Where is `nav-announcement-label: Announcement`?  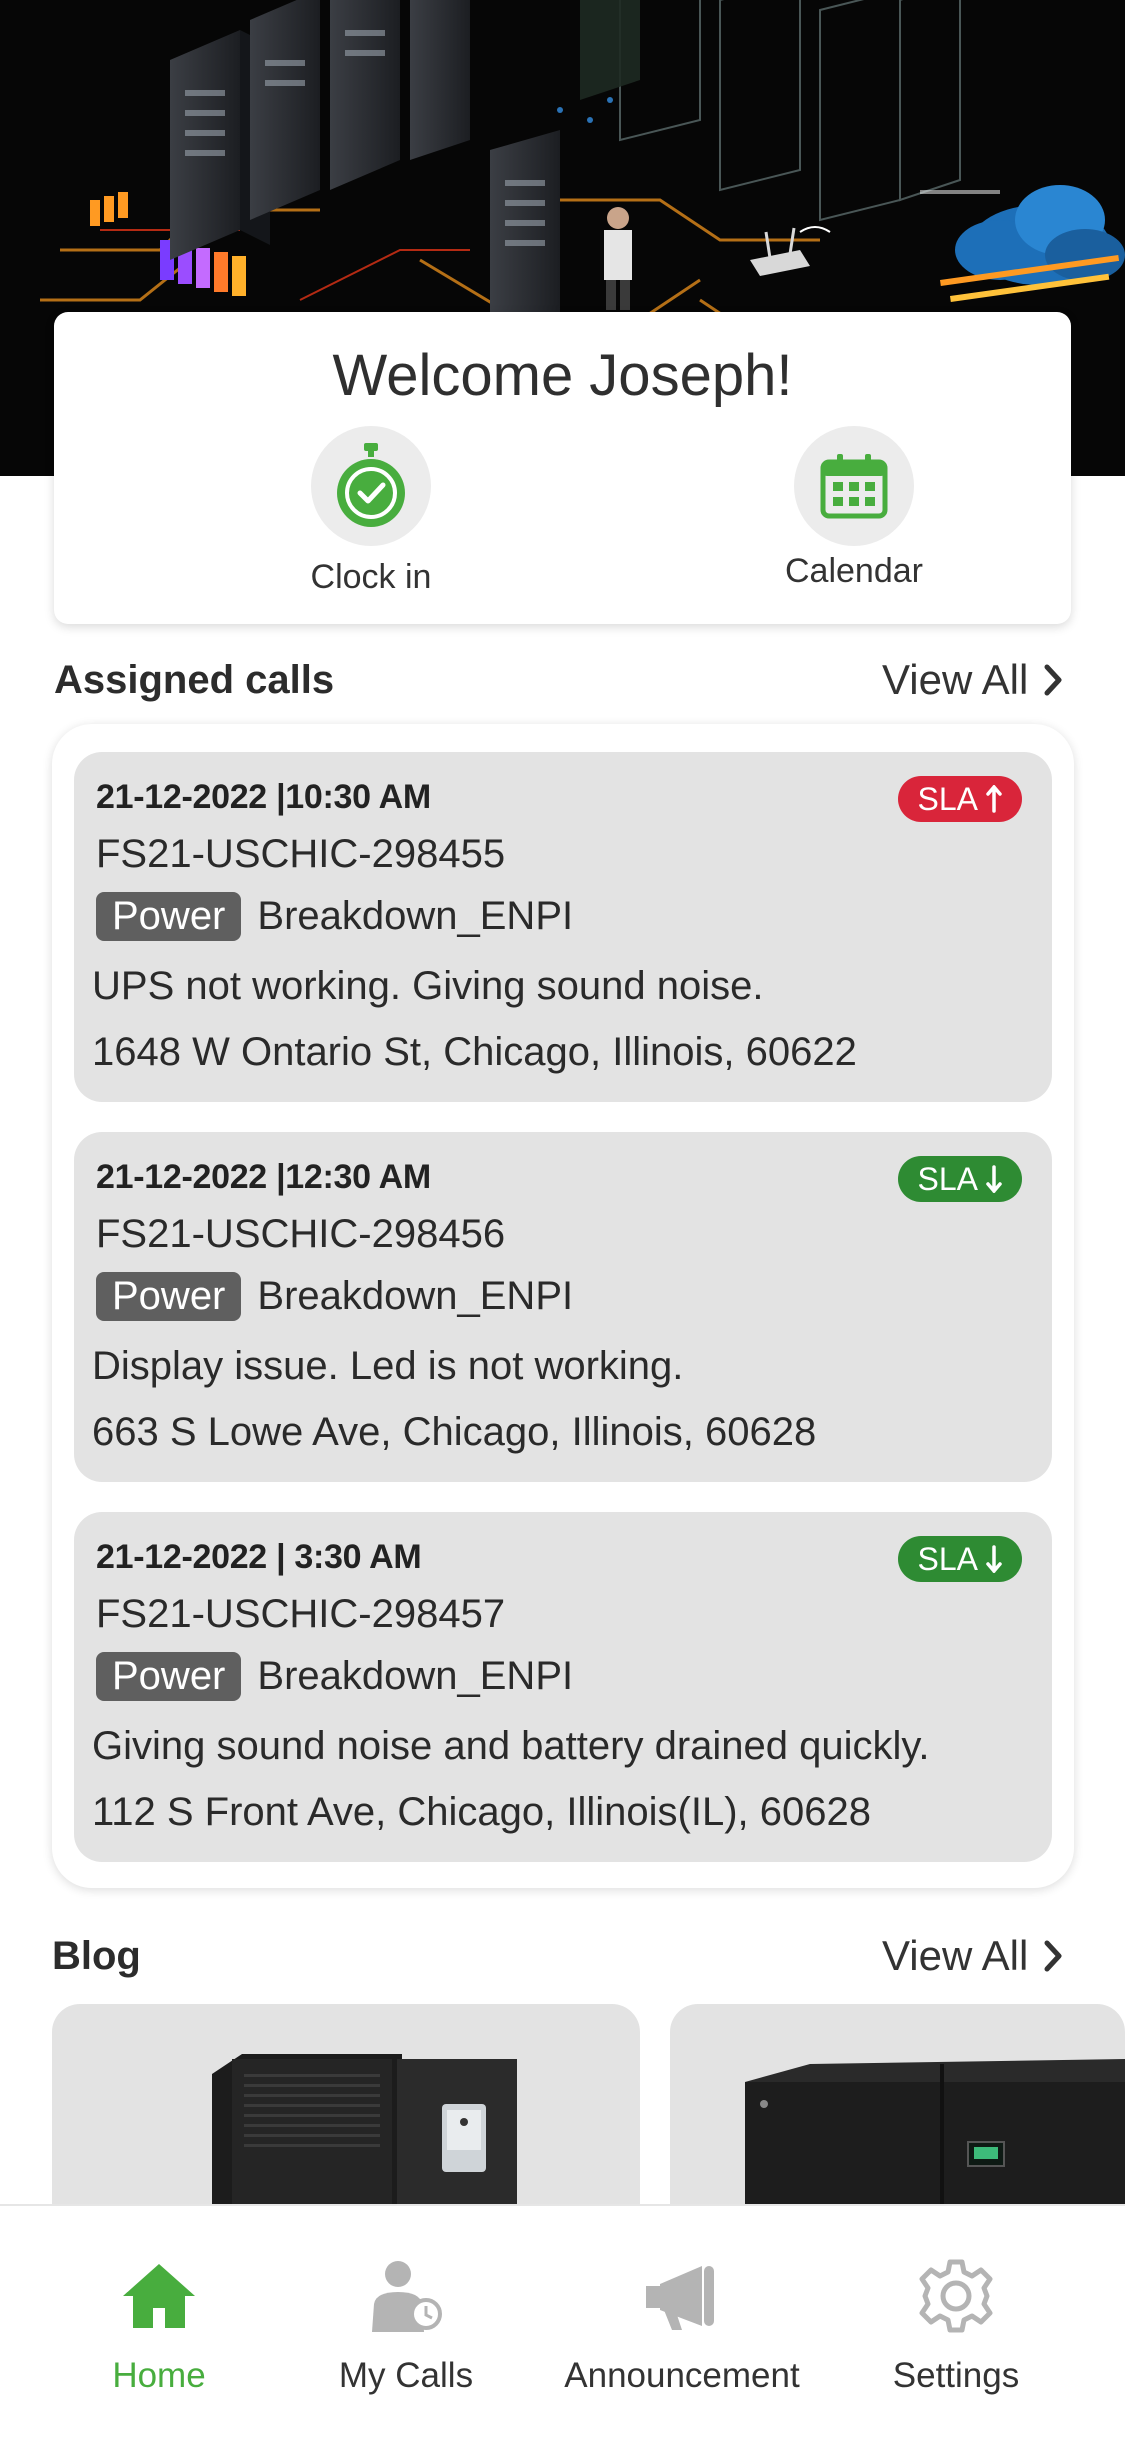 nav-announcement-label: Announcement is located at coordinates (682, 2375).